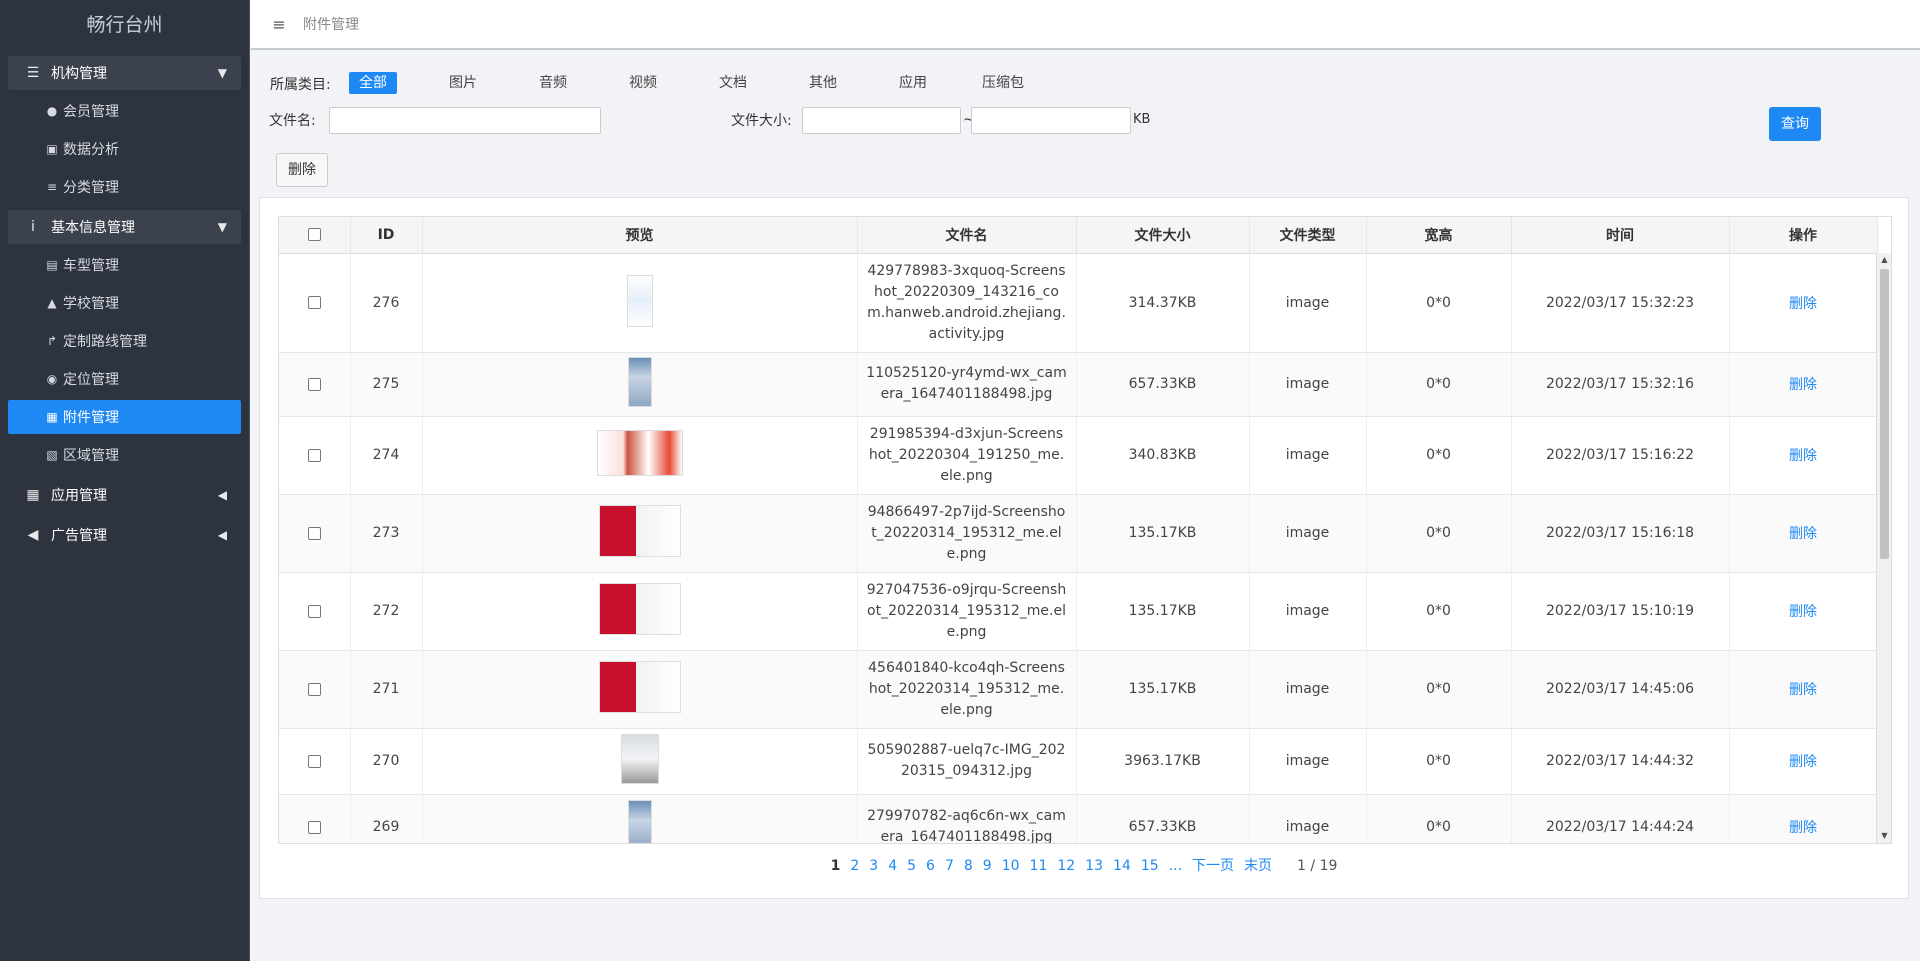  Describe the element at coordinates (91, 304) in the screenshot. I see `sidebar-item-label: 学校管理` at that location.